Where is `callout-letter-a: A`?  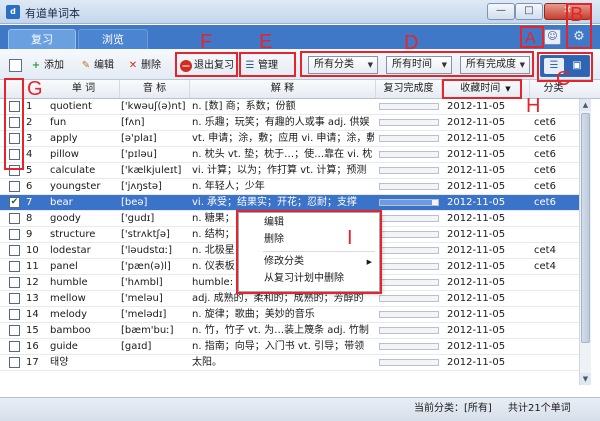 callout-letter-a: A is located at coordinates (530, 38).